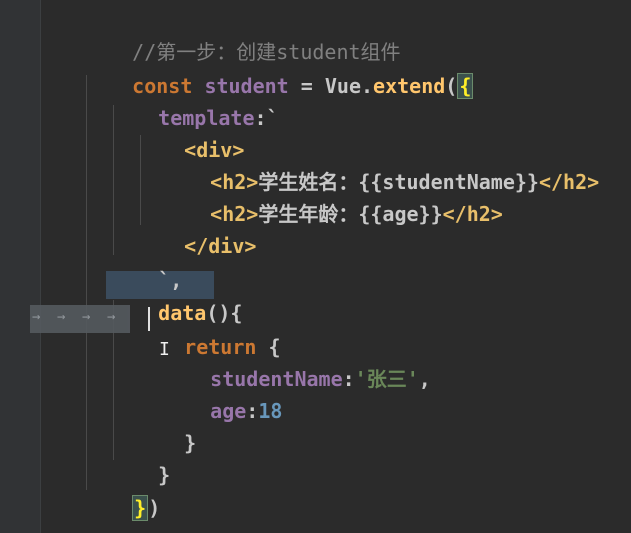  What do you see at coordinates (149, 319) in the screenshot?
I see `text-cursor` at bounding box center [149, 319].